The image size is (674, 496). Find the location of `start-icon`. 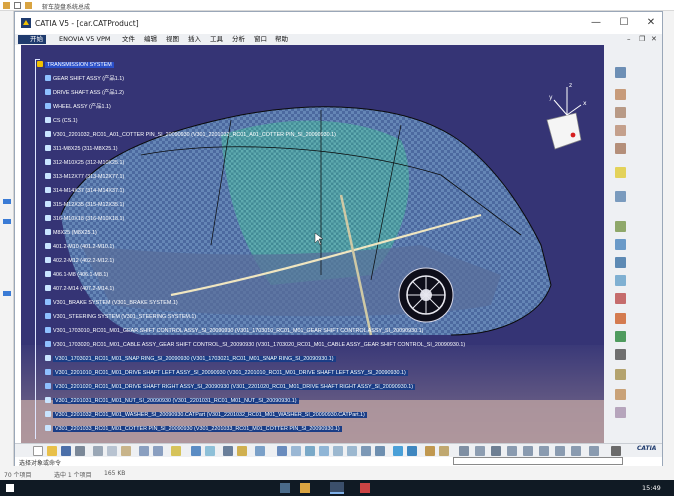

start-icon is located at coordinates (10, 488).